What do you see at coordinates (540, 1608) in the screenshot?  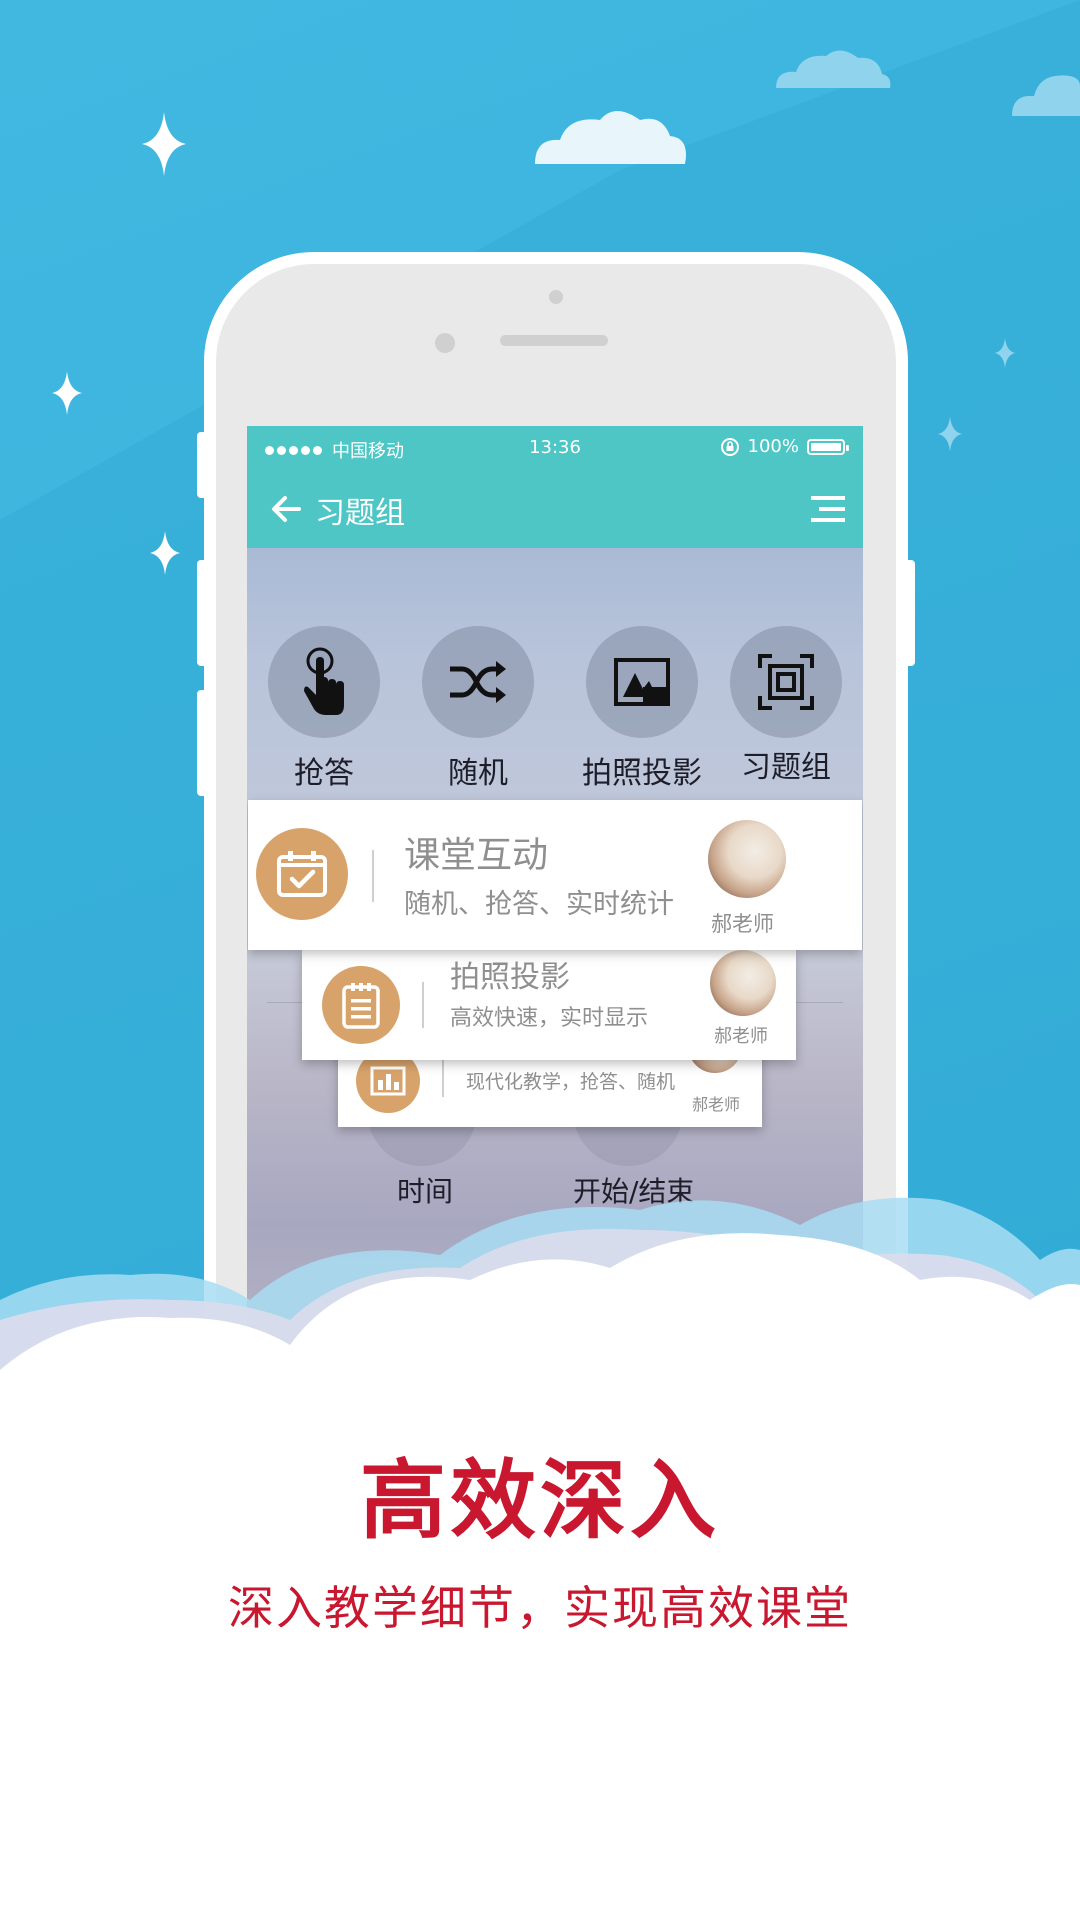 I see `marketing-subline: 深入教学细节，实现高效课堂` at bounding box center [540, 1608].